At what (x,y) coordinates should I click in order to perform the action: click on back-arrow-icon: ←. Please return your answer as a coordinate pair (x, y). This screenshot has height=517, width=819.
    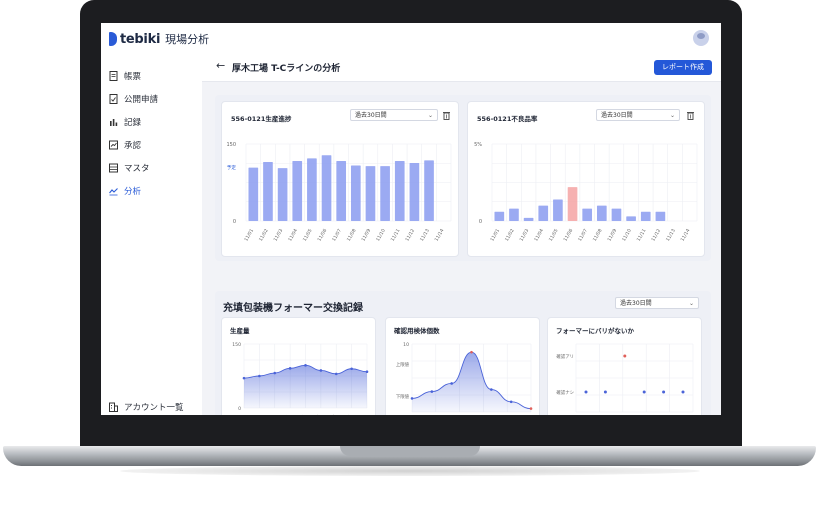
    Looking at the image, I should click on (220, 65).